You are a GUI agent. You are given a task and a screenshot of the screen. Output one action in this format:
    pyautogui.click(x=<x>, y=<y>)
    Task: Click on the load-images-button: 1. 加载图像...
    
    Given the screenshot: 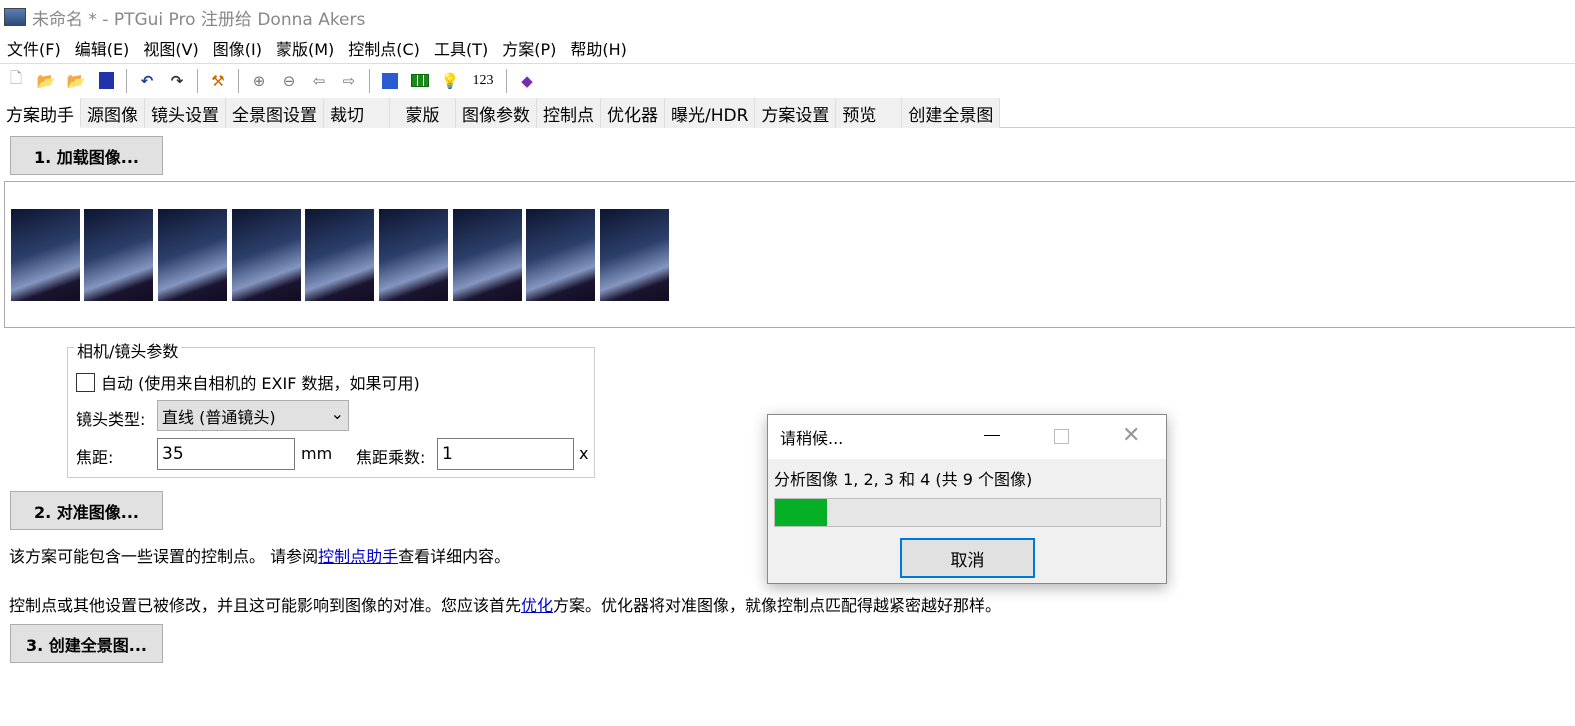 What is the action you would take?
    pyautogui.click(x=86, y=155)
    